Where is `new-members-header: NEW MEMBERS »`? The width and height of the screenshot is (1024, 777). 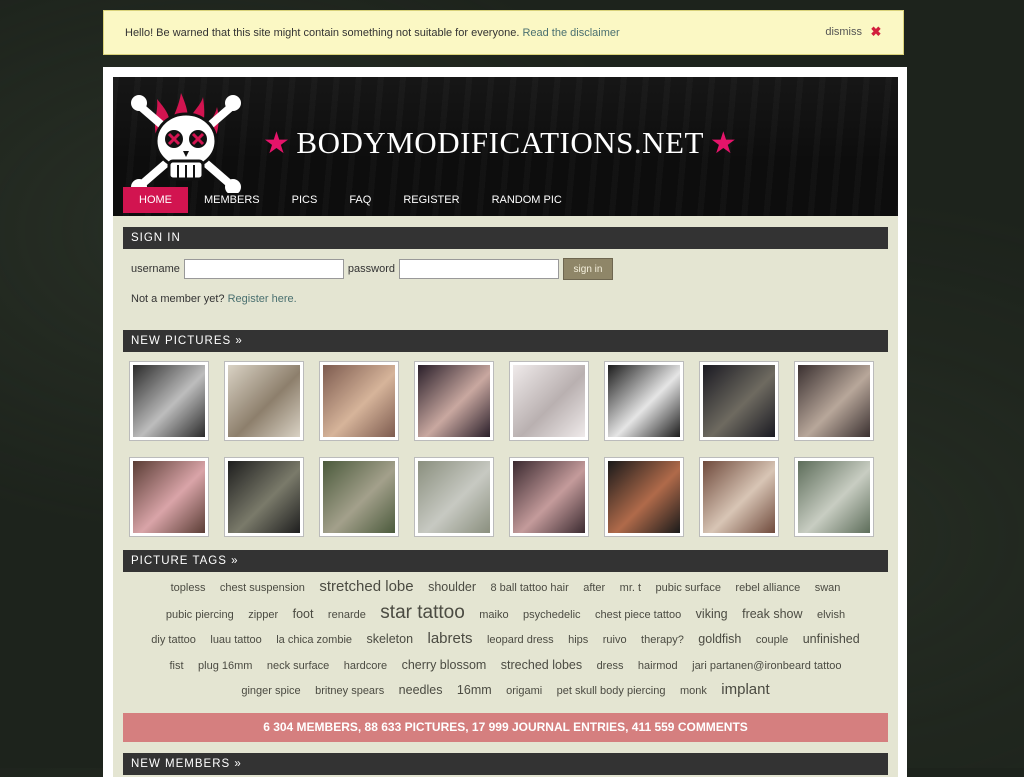
new-members-header: NEW MEMBERS » is located at coordinates (505, 764).